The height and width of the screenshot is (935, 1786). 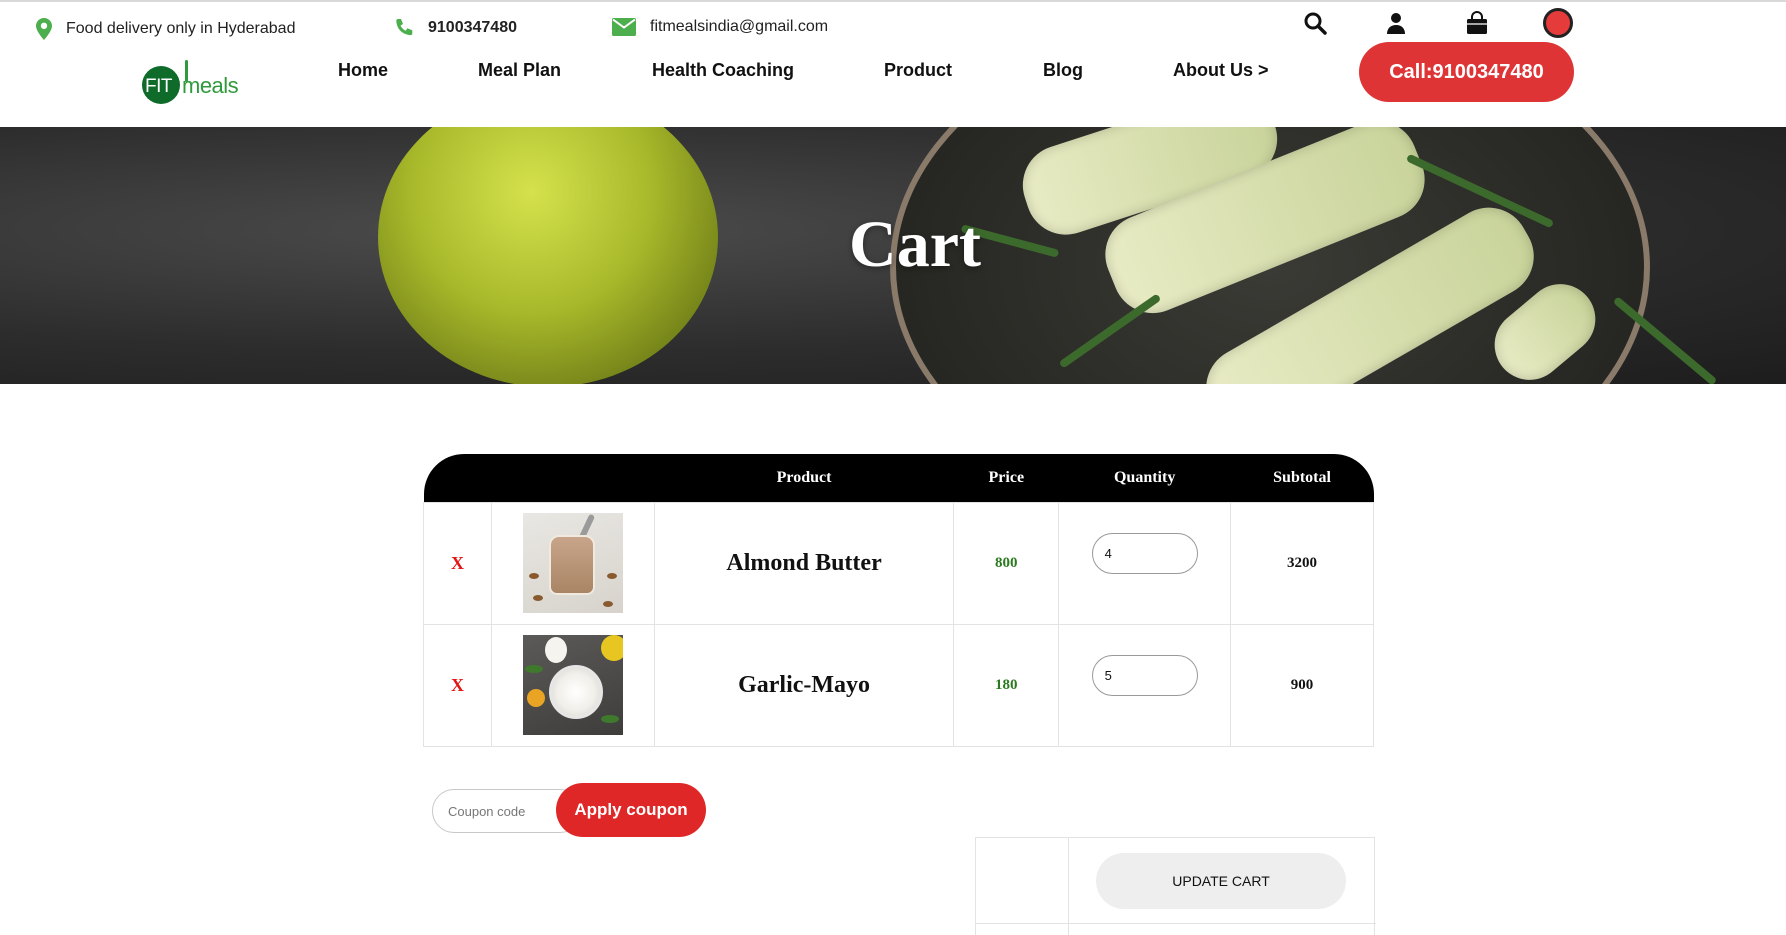 I want to click on product-price: 180, so click(x=1006, y=685).